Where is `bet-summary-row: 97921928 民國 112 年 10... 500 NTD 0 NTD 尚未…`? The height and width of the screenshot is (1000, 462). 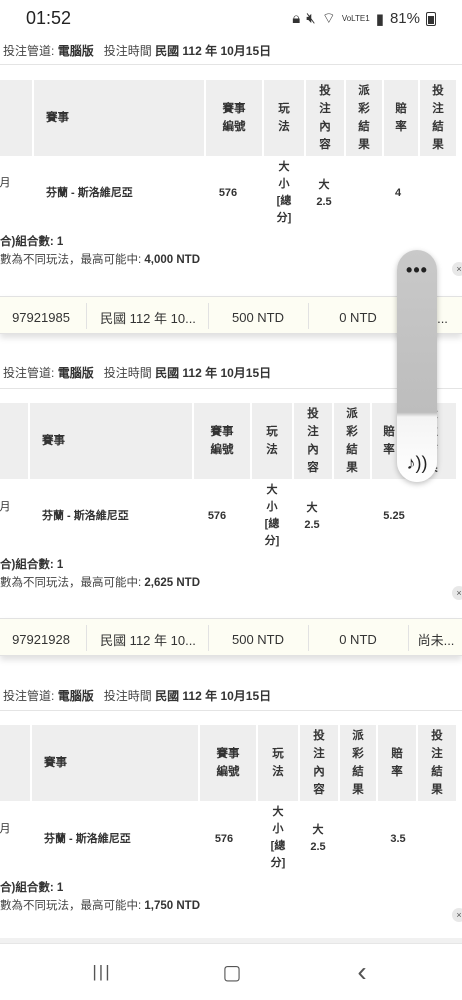
bet-summary-row: 97921928 民國 112 年 10... 500 NTD 0 NTD 尚未… is located at coordinates (231, 637).